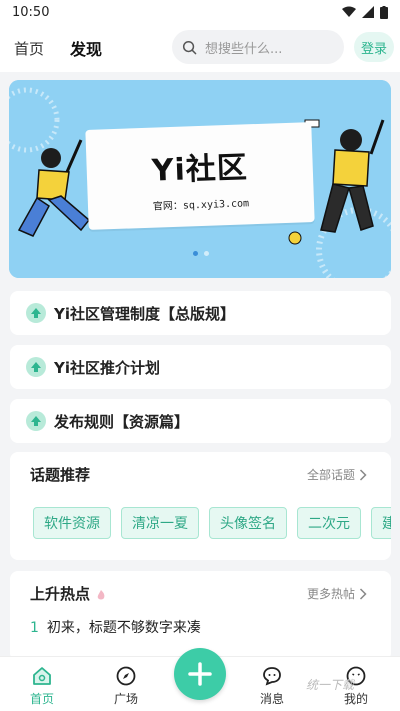  What do you see at coordinates (381, 523) in the screenshot?
I see `topic-chip: 建站` at bounding box center [381, 523].